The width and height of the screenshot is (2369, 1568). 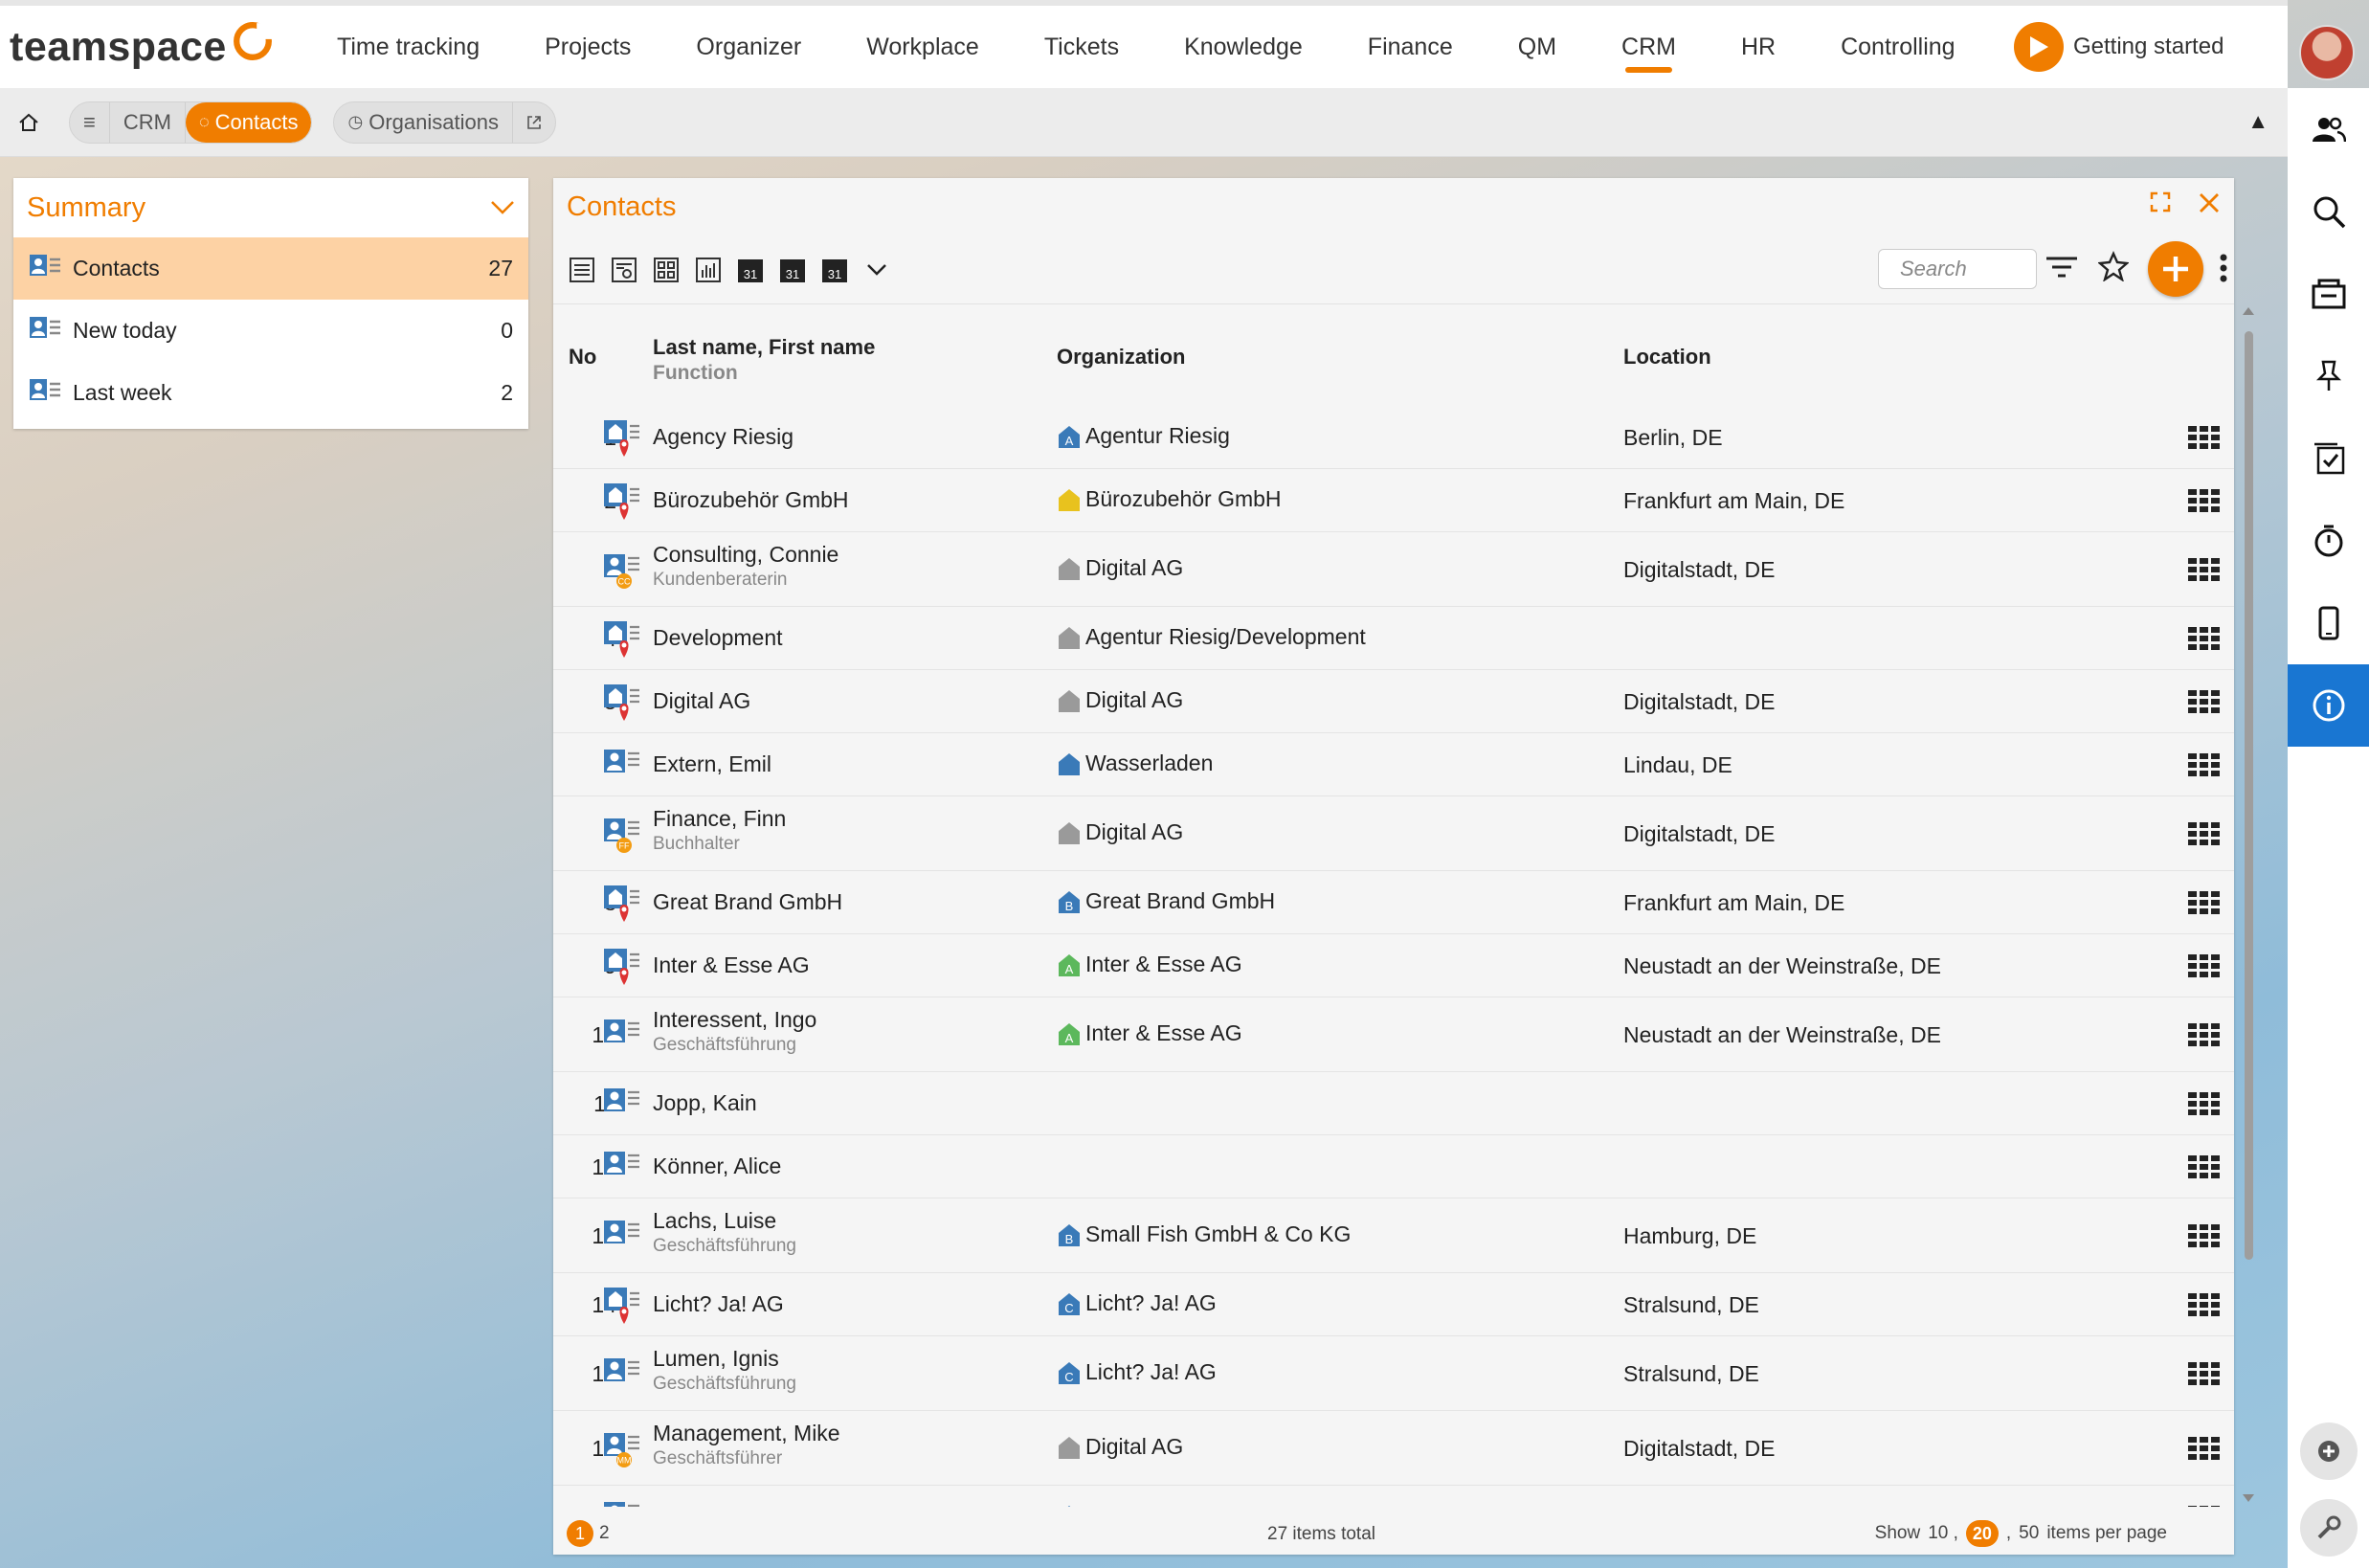 What do you see at coordinates (2119, 47) in the screenshot?
I see `getting-started-button: Getting started` at bounding box center [2119, 47].